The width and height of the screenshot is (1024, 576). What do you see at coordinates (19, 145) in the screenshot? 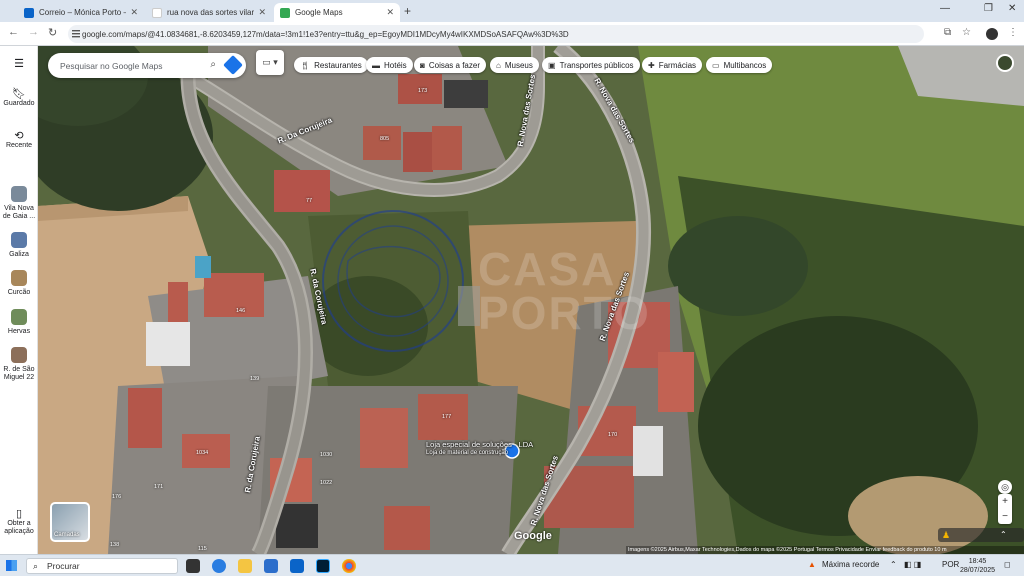
I see `recent-label: Recente` at bounding box center [19, 145].